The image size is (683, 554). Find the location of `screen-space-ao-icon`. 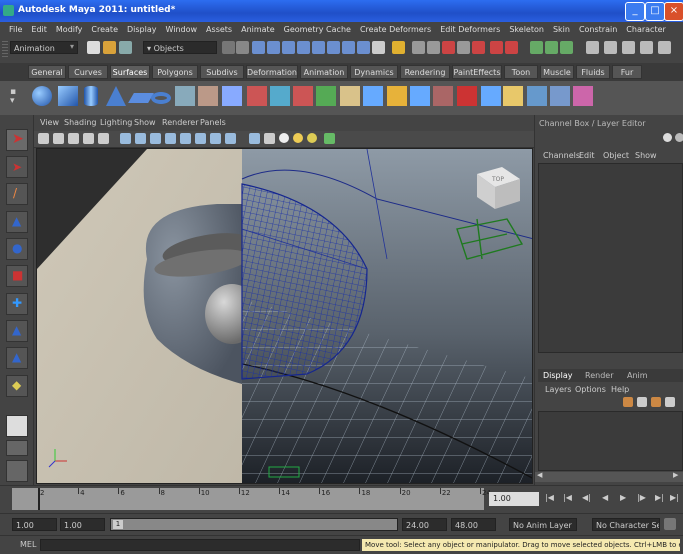

screen-space-ao-icon is located at coordinates (329, 138).